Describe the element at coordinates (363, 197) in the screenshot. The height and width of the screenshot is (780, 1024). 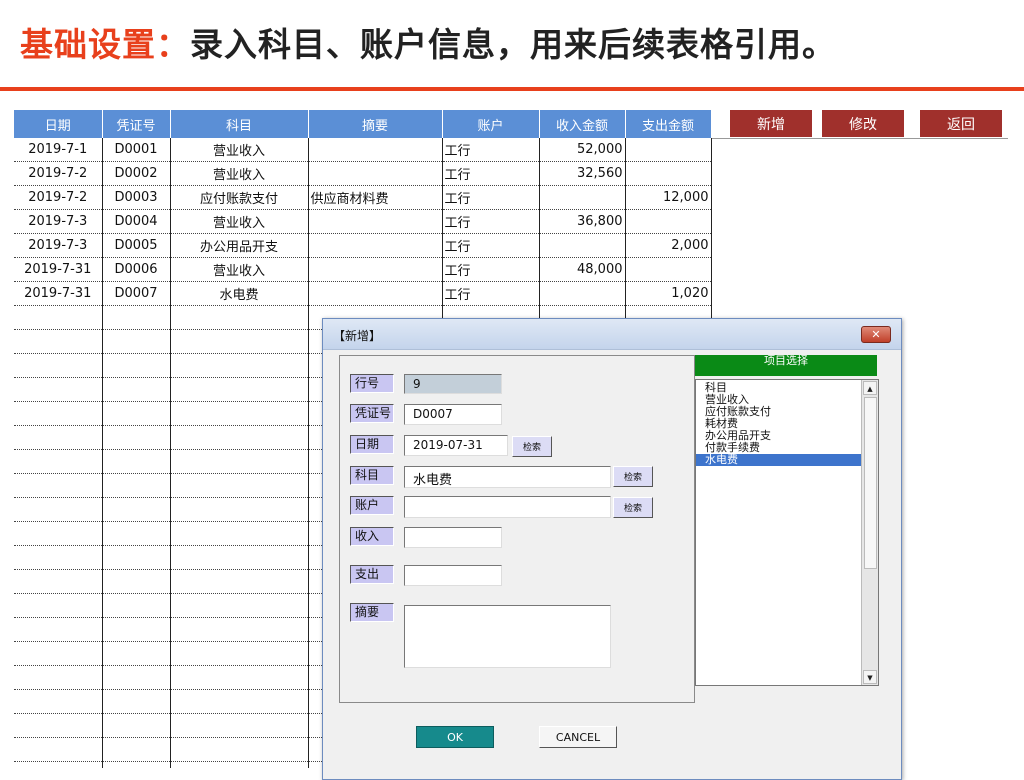
I see `table-row: 2019-7-2 D0003 应付账款支付 供应商材料费 工行 12,000` at that location.